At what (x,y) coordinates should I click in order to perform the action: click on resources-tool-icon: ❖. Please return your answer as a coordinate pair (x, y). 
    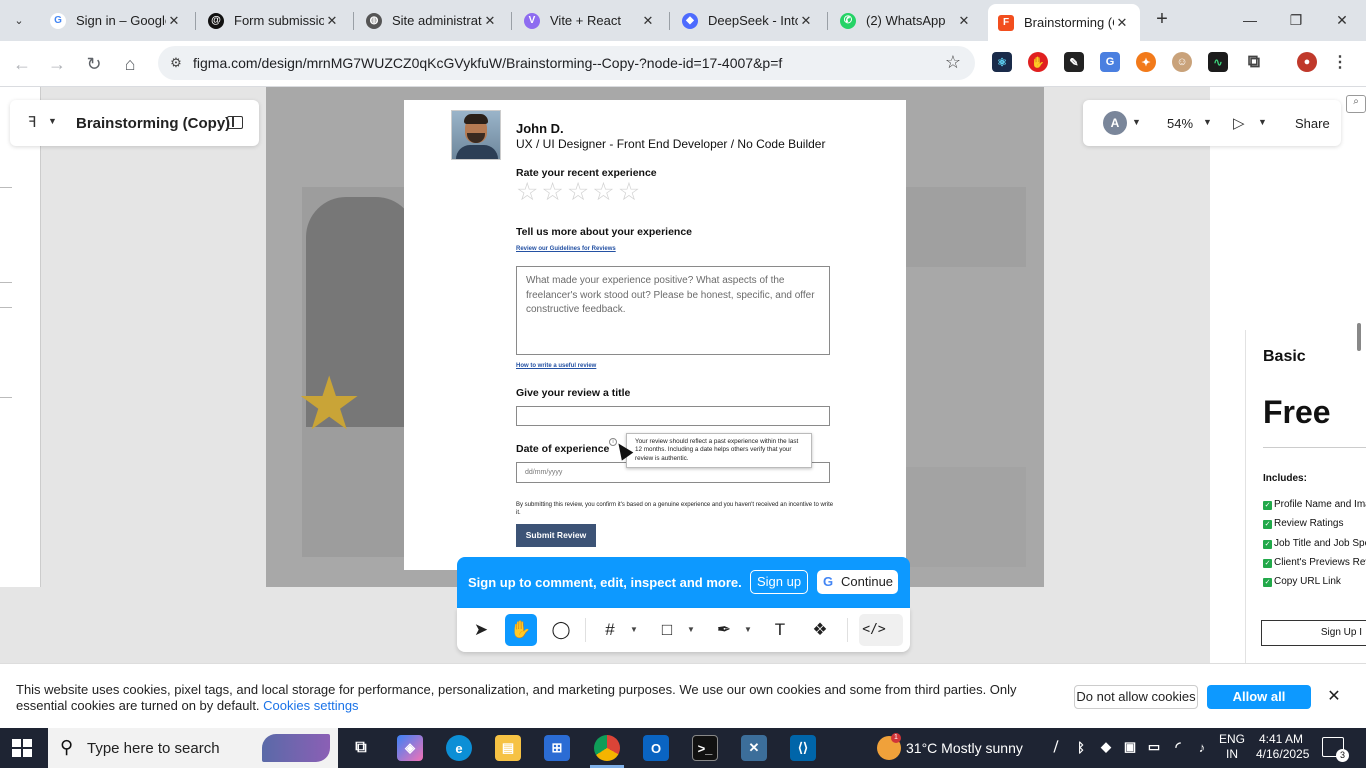
    Looking at the image, I should click on (820, 630).